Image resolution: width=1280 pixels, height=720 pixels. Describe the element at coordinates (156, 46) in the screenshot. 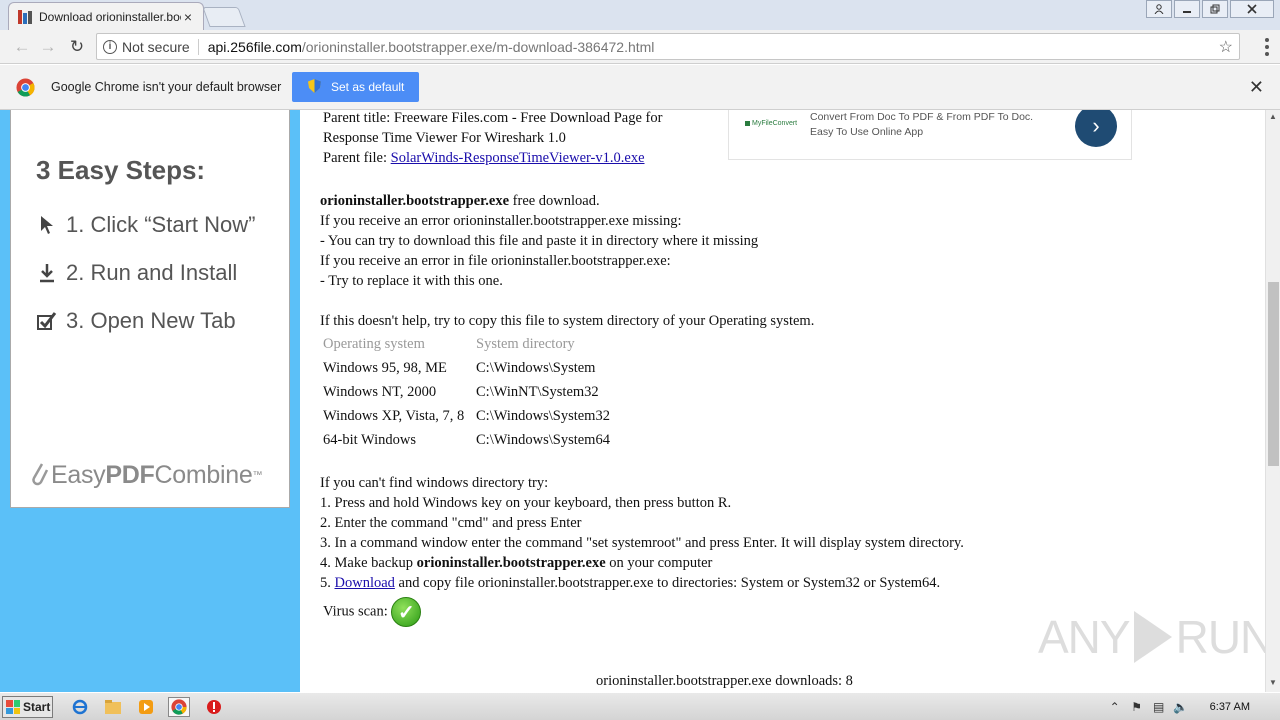

I see `security-status: Not secure` at that location.